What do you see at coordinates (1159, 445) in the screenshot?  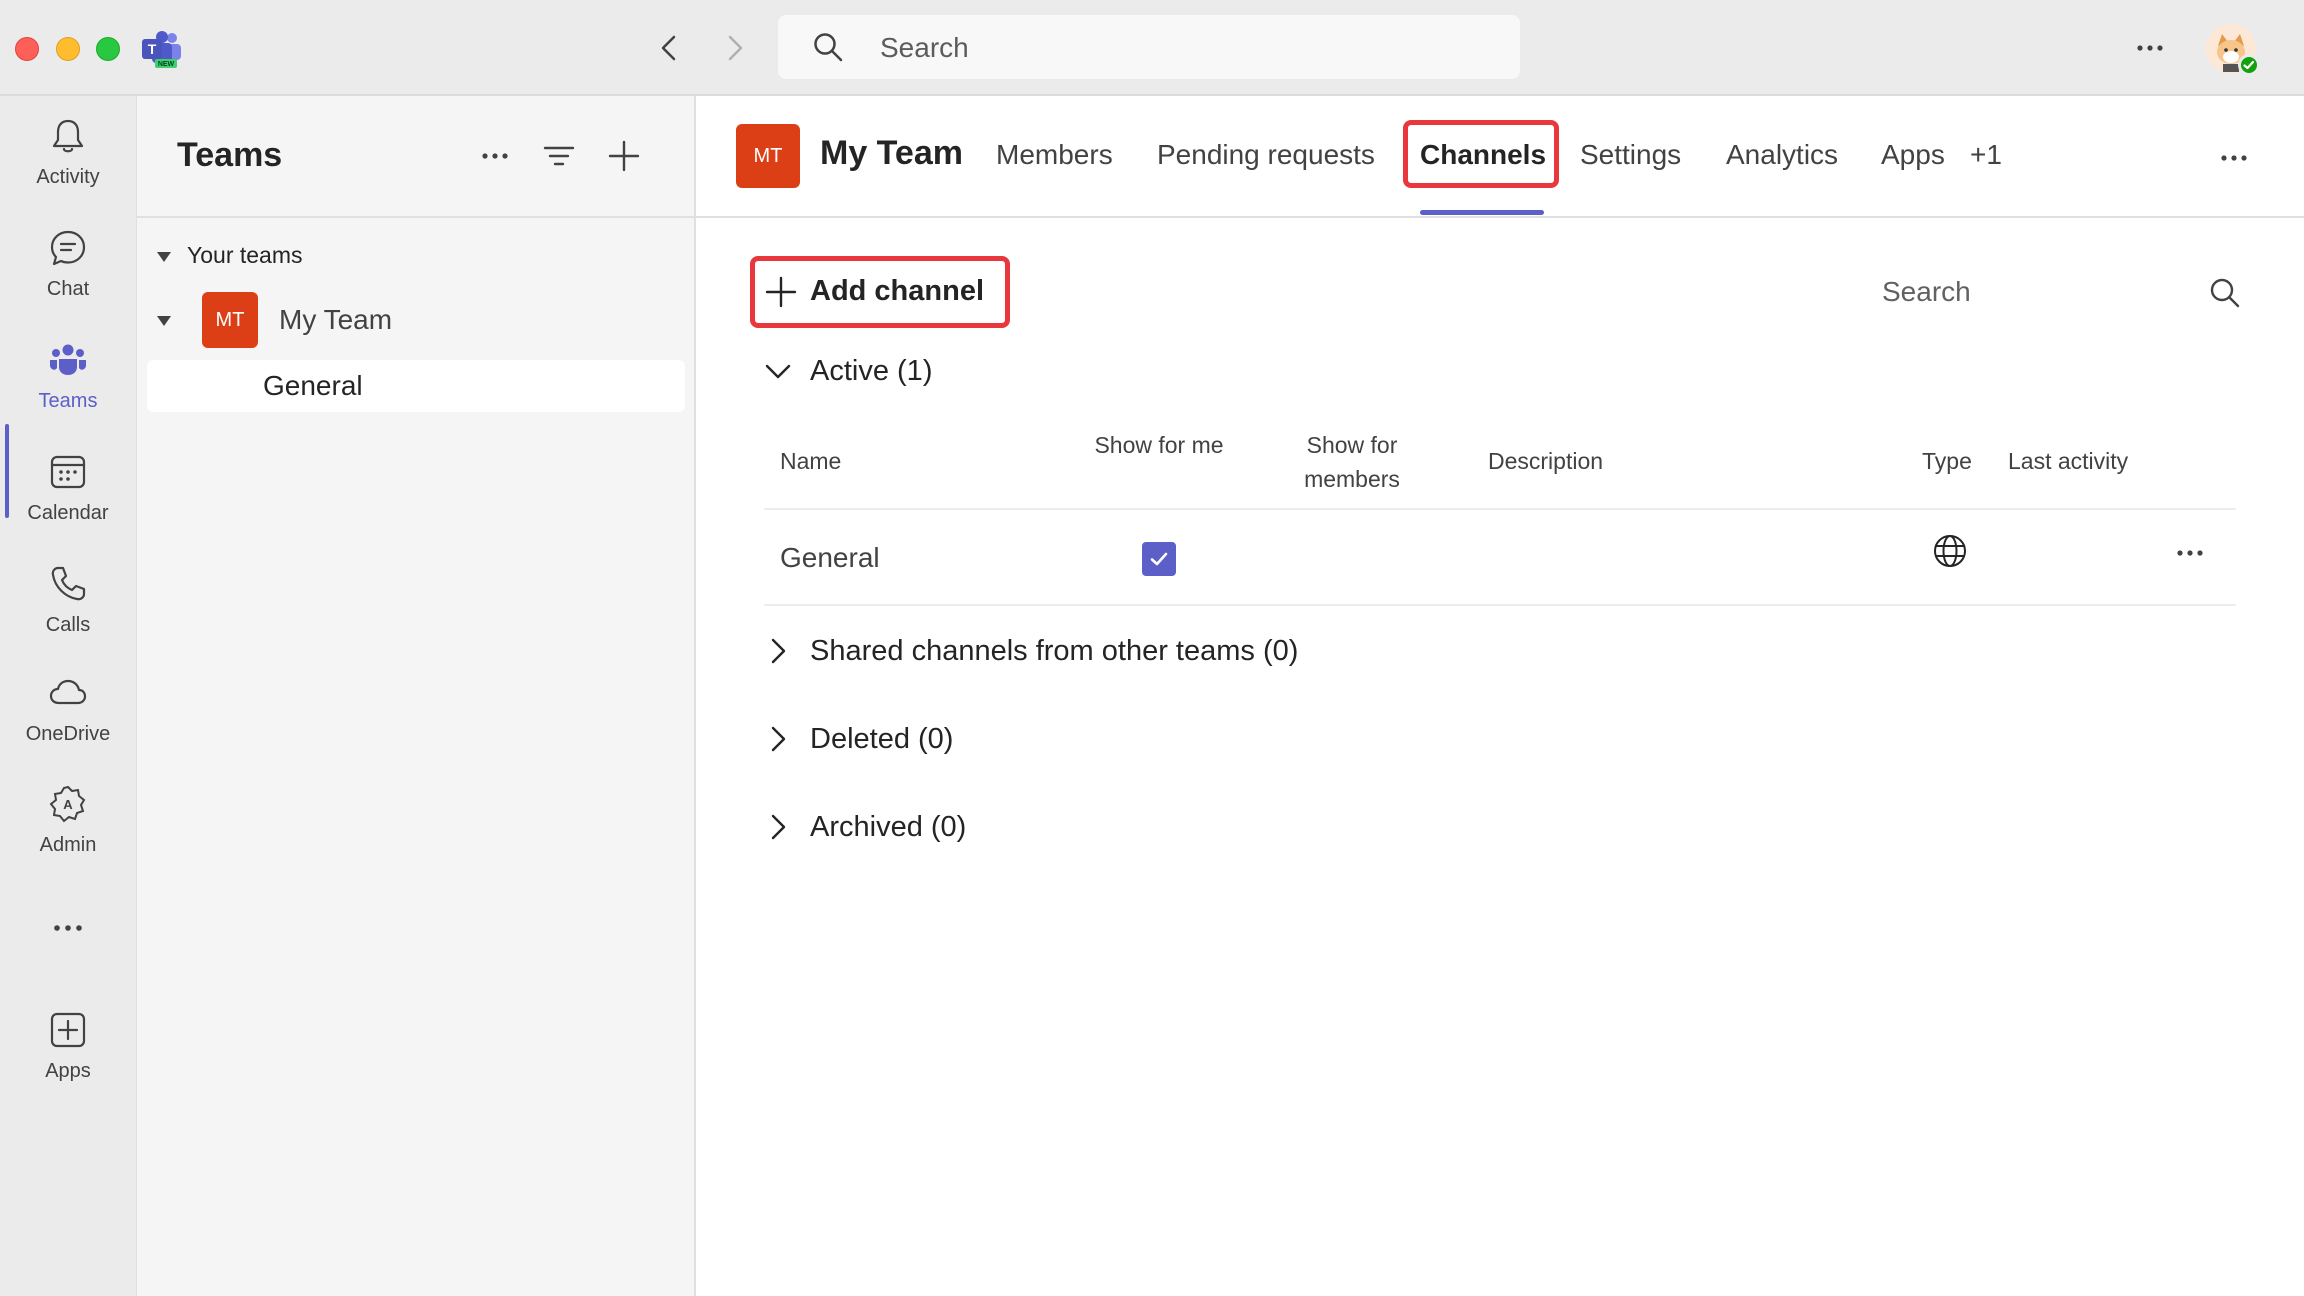 I see `column-header-show-for-me: Show for me` at bounding box center [1159, 445].